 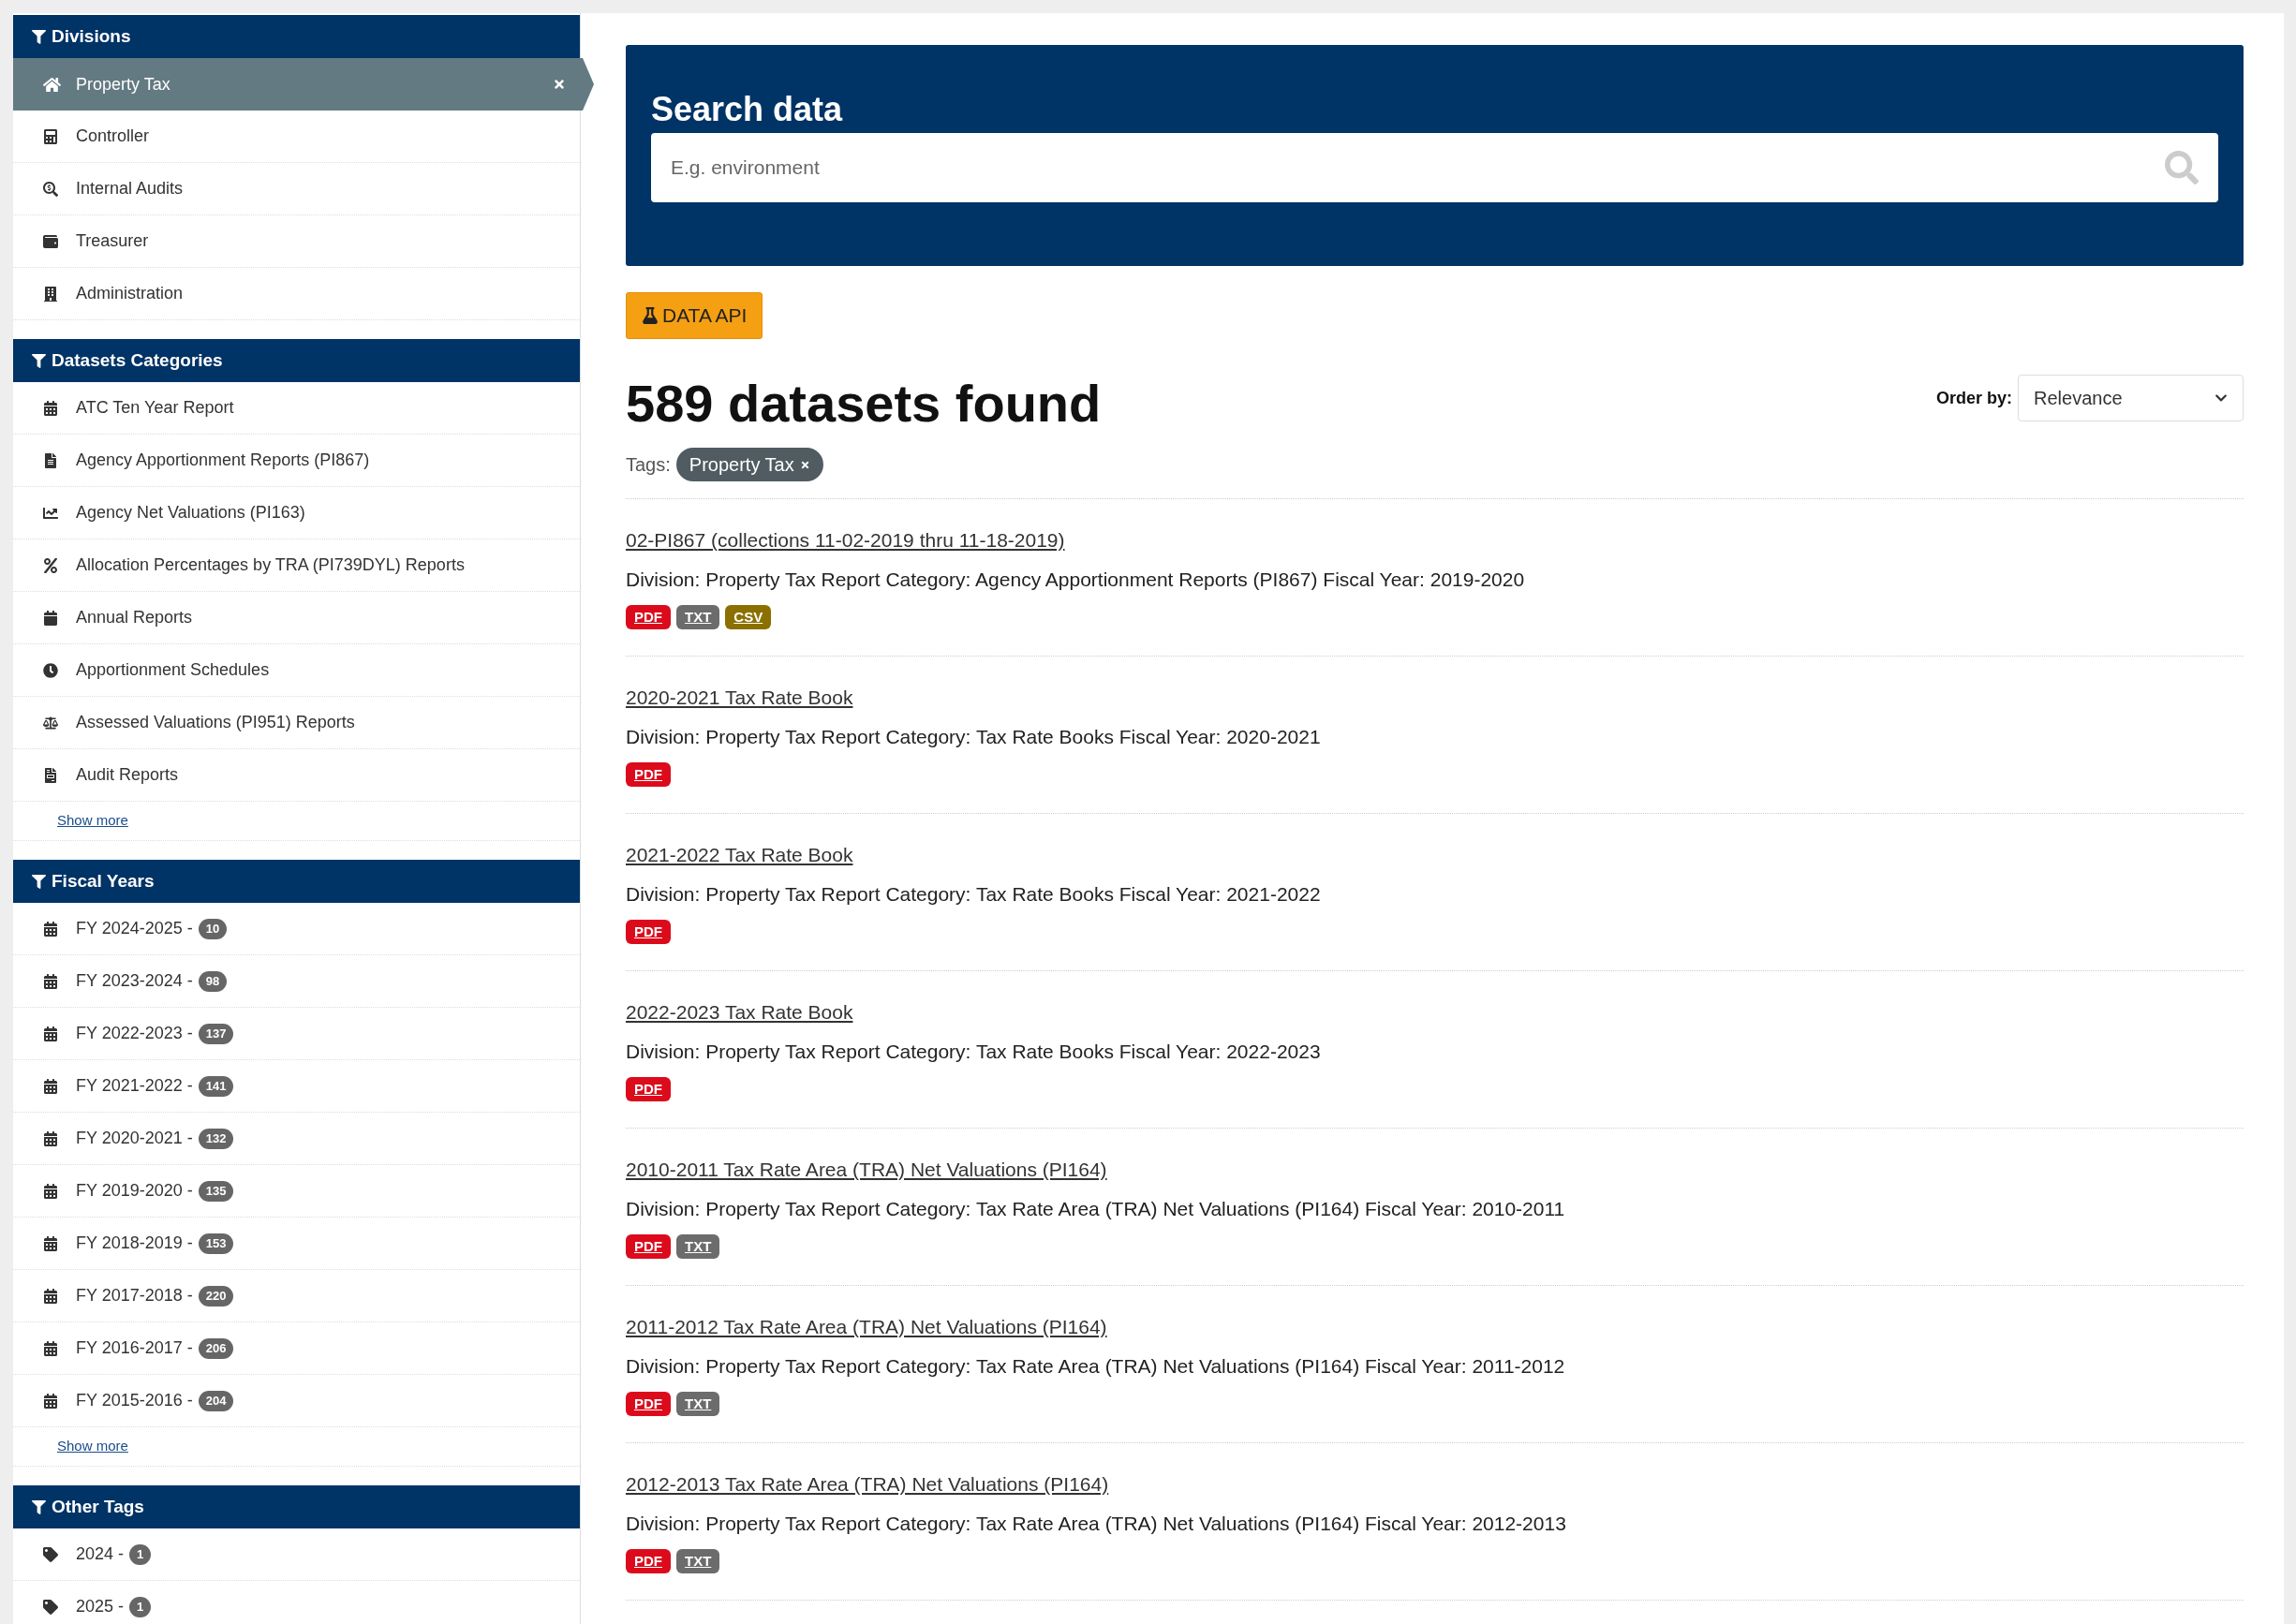 I want to click on dataset-description: Division: Property Tax Report Category: Agency Apportionment Reports (PI867) Fiscal Year: 2019-2020, so click(x=1076, y=579).